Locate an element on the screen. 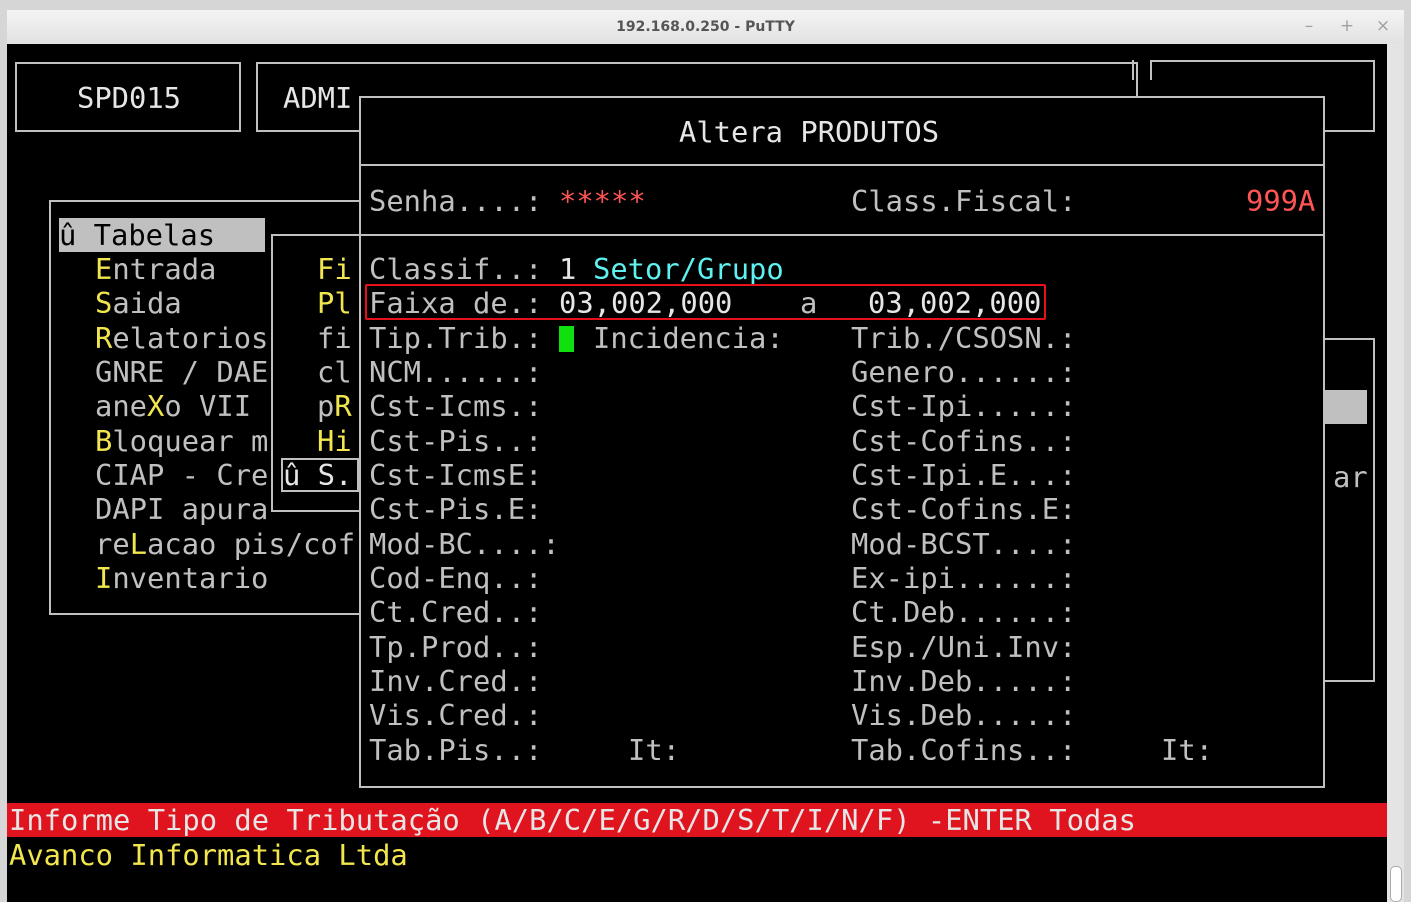  password-field: ***** is located at coordinates (602, 201).